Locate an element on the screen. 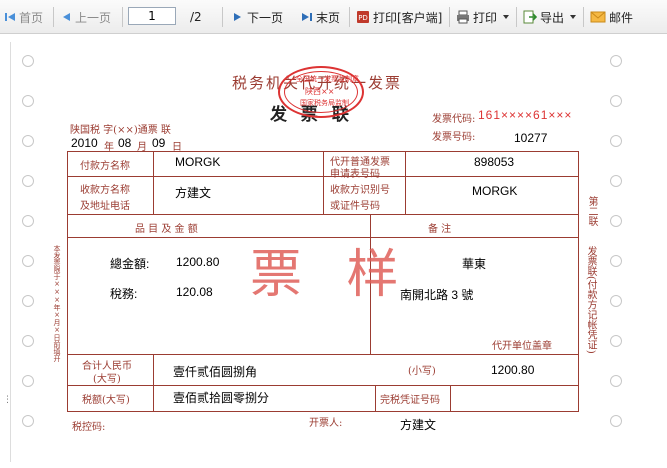  stamp-bottom-text: 国家税务局监制 is located at coordinates (324, 103).